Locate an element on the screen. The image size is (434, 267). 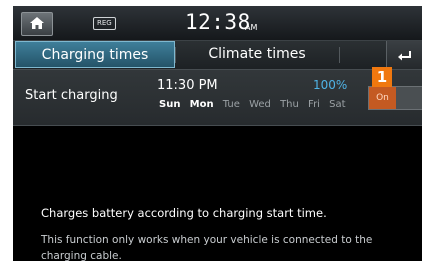
tab-bar: Charging times Climate times is located at coordinates (217, 54).